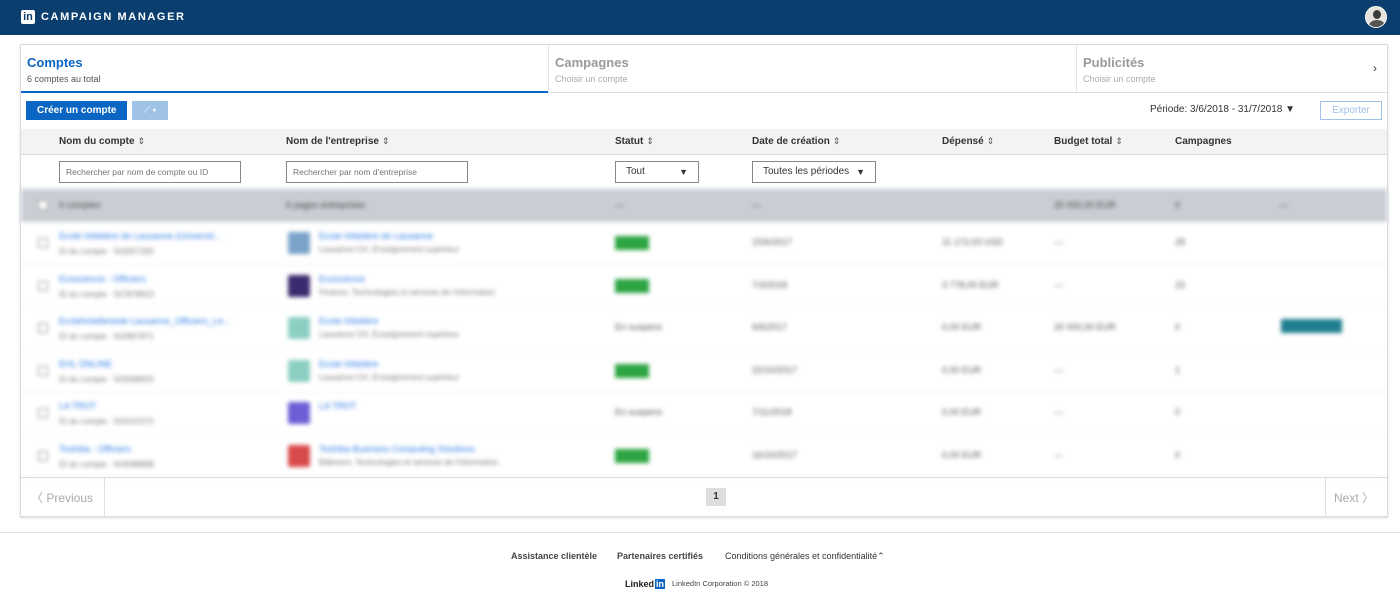  I want to click on column-spent-label: Dépensé, so click(963, 141).